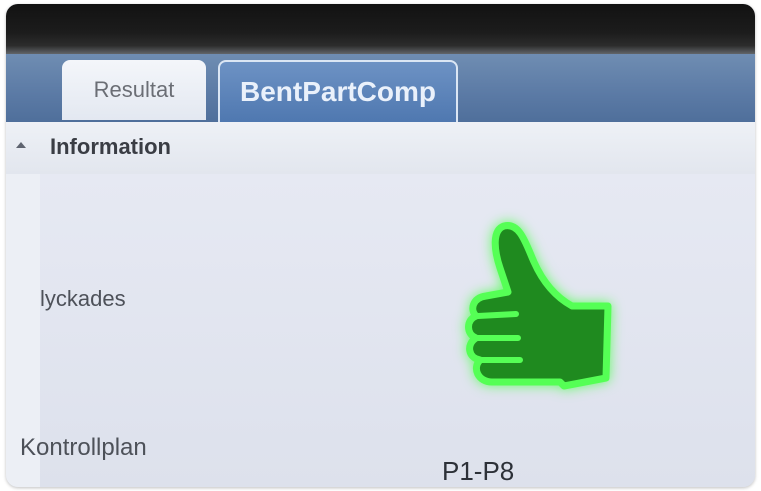  I want to click on monitor-bezel, so click(380, 30).